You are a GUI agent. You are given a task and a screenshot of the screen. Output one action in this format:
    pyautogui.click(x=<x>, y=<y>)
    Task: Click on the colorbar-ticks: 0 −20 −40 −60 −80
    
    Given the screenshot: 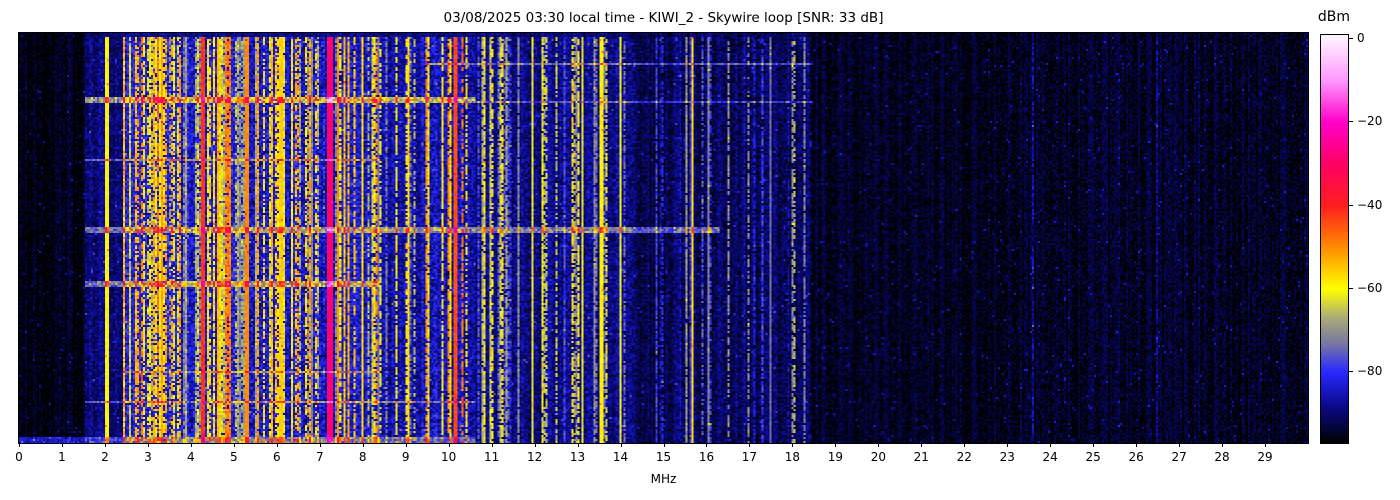 What is the action you would take?
    pyautogui.click(x=1374, y=236)
    